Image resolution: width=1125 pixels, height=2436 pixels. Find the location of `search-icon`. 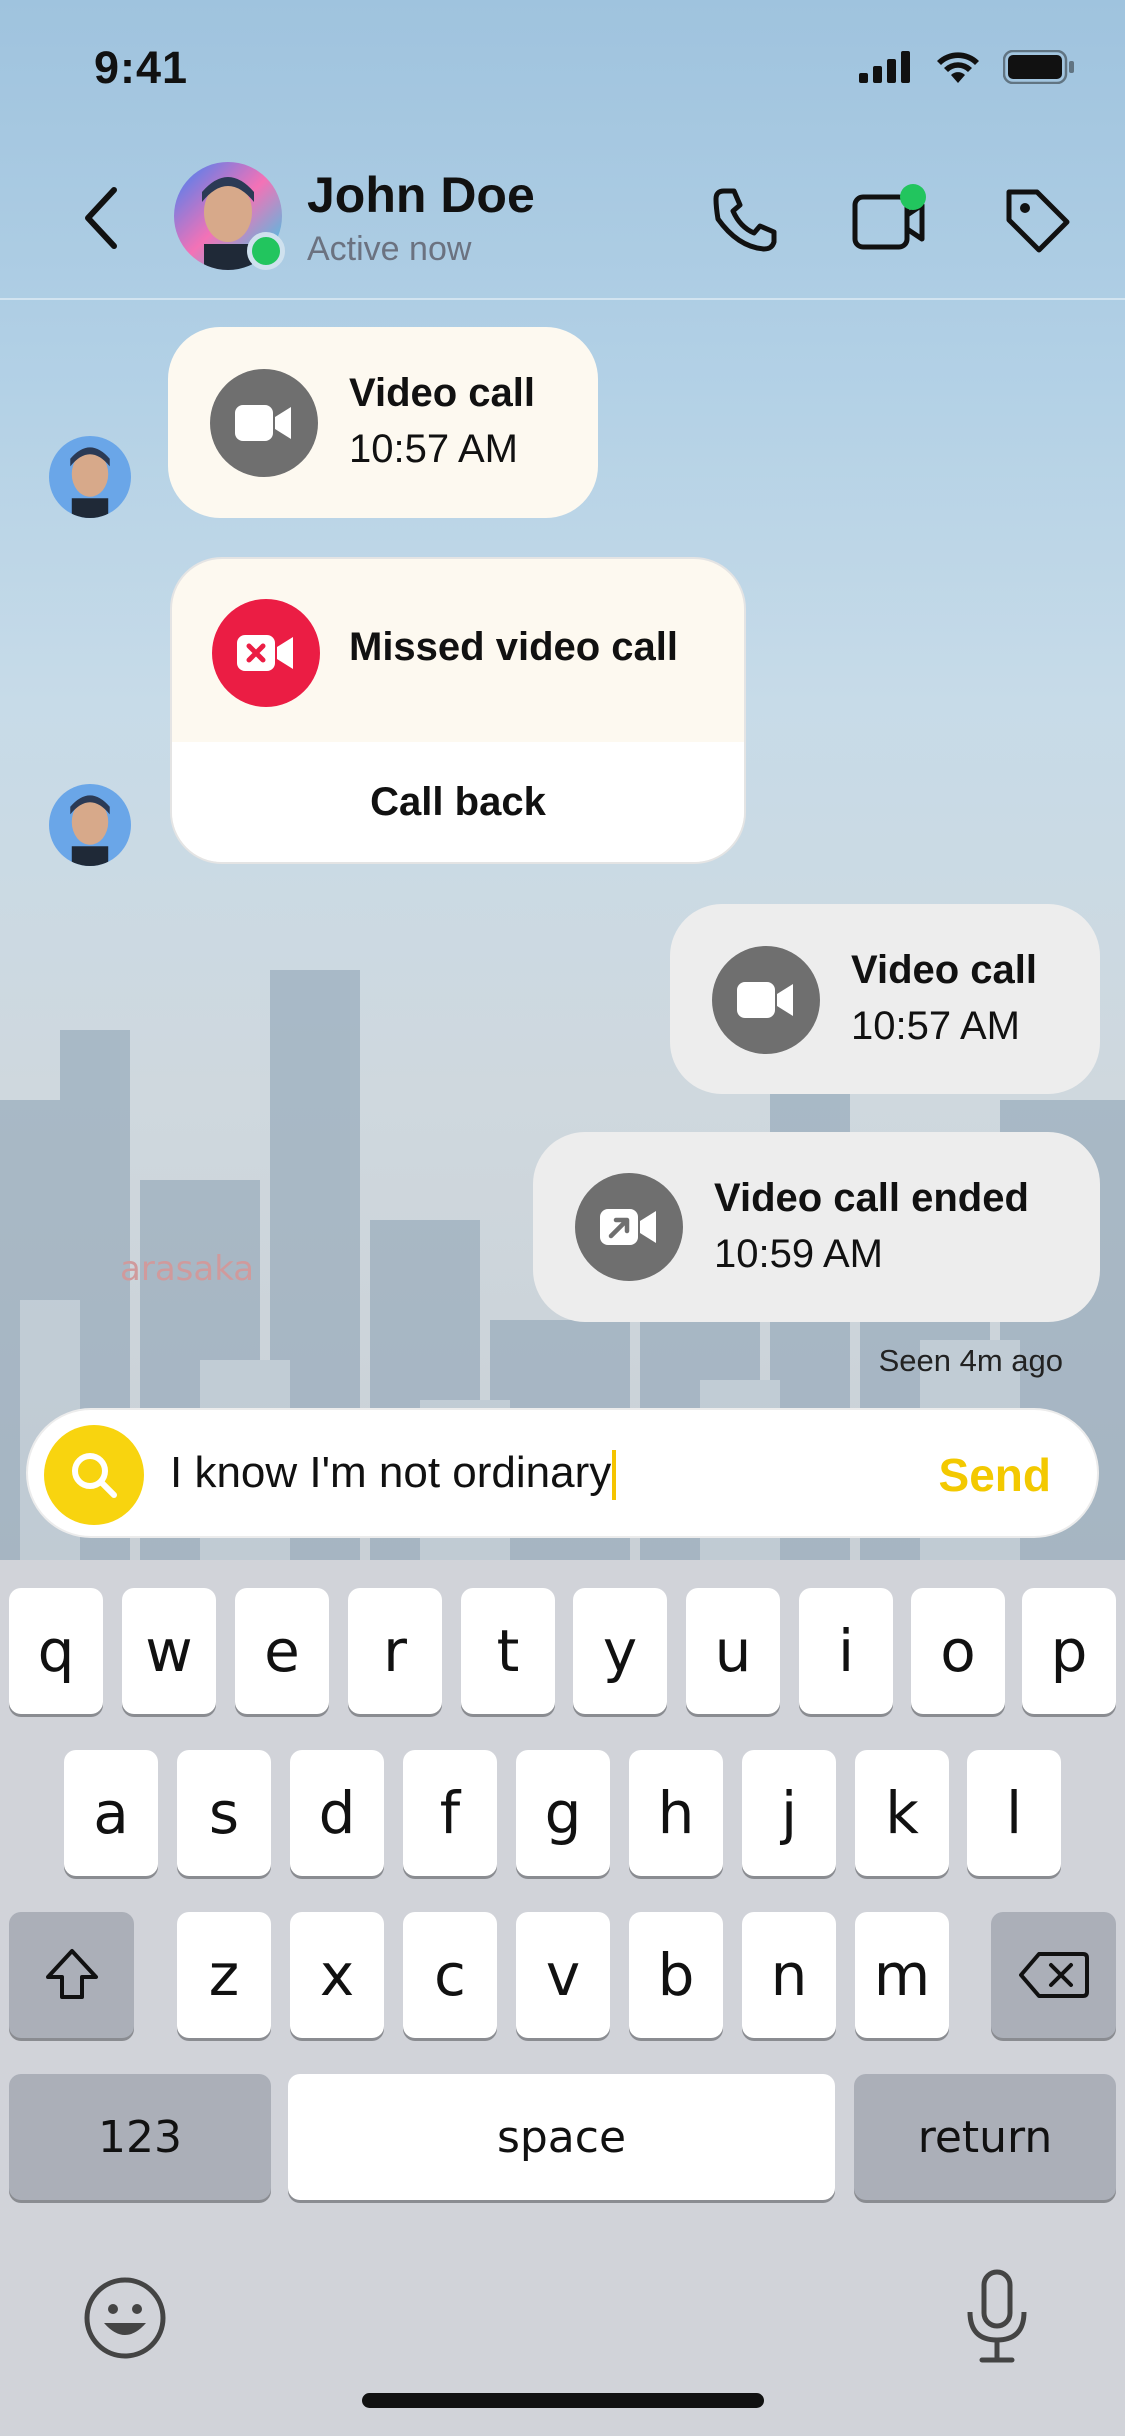

search-icon is located at coordinates (94, 1475).